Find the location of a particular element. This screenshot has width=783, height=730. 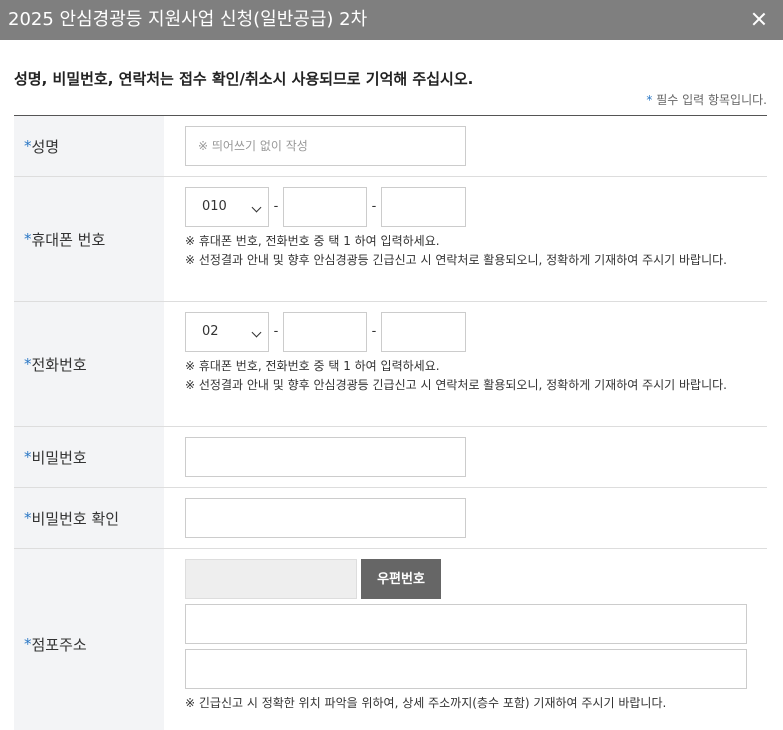

row-name: * 성명 is located at coordinates (390, 146).